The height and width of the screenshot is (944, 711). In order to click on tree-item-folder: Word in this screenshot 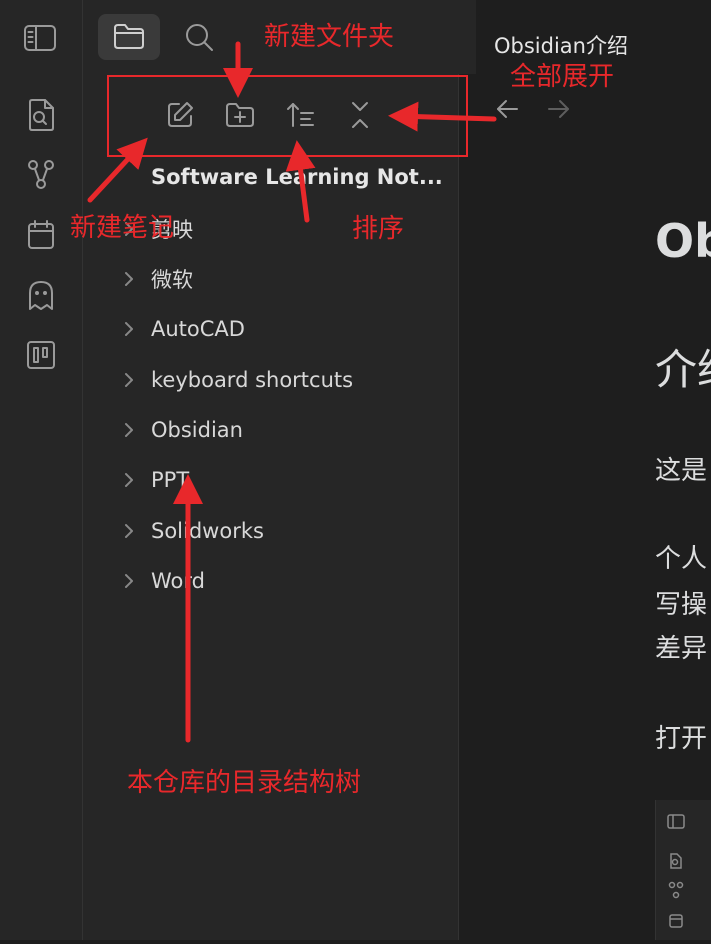, I will do `click(161, 581)`.